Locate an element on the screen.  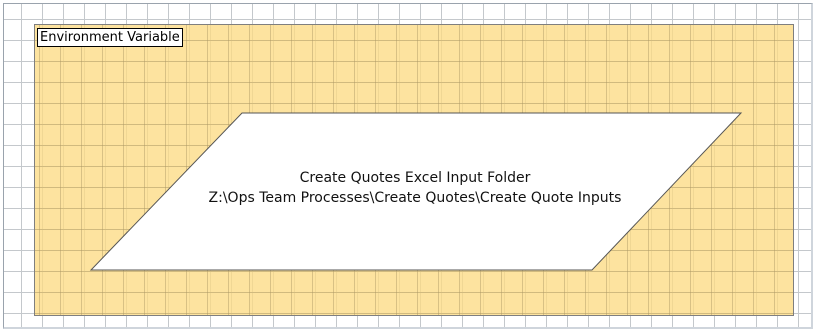
data-item-name: Create Quotes Excel Input Folder is located at coordinates (415, 178).